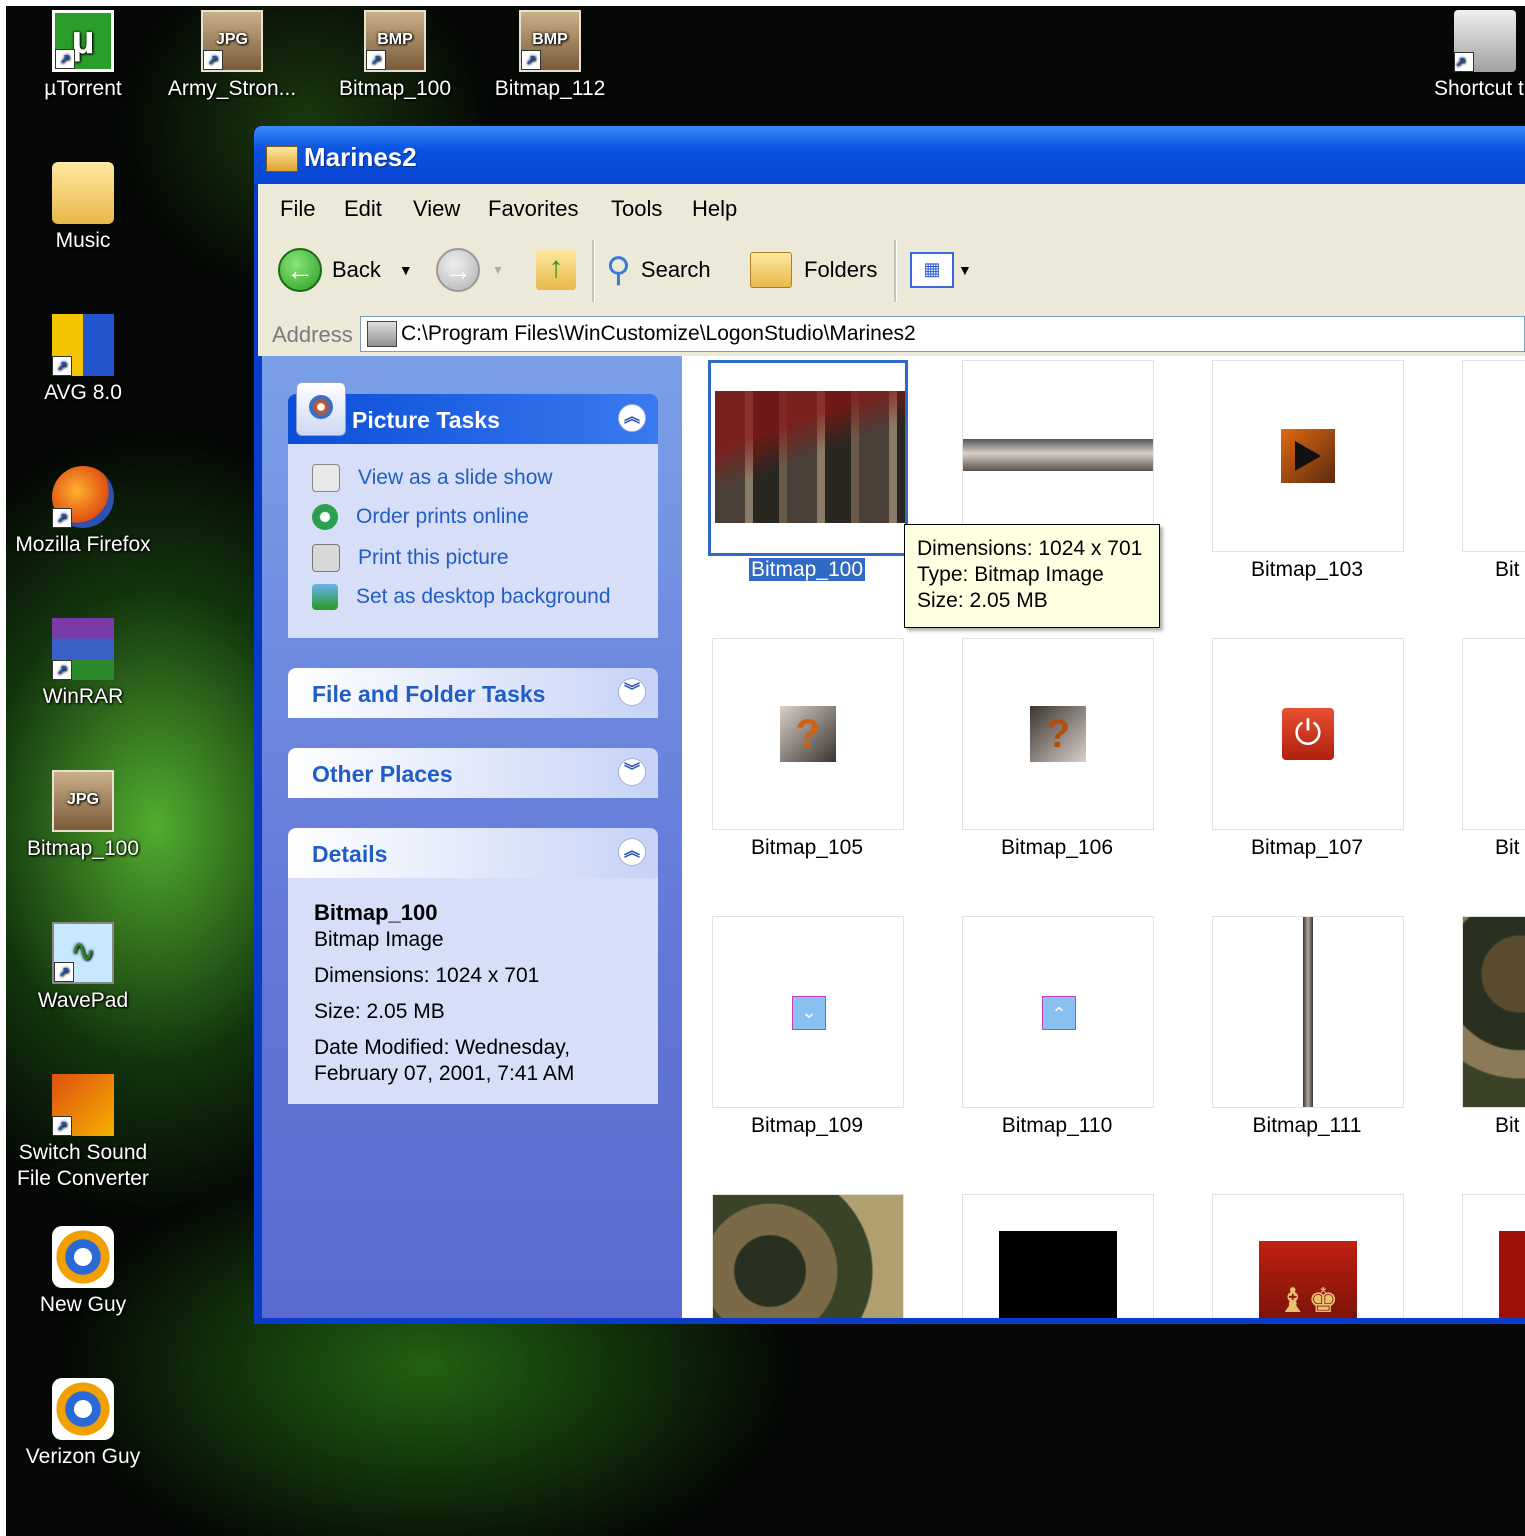 Image resolution: width=1525 pixels, height=1536 pixels. Describe the element at coordinates (1057, 848) in the screenshot. I see `thumbnail-label: Bitmap_106` at that location.